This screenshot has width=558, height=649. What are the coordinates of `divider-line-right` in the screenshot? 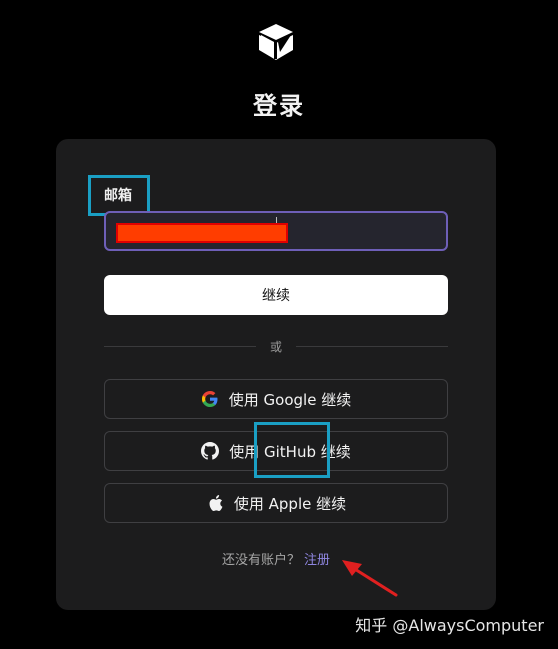 It's located at (372, 346).